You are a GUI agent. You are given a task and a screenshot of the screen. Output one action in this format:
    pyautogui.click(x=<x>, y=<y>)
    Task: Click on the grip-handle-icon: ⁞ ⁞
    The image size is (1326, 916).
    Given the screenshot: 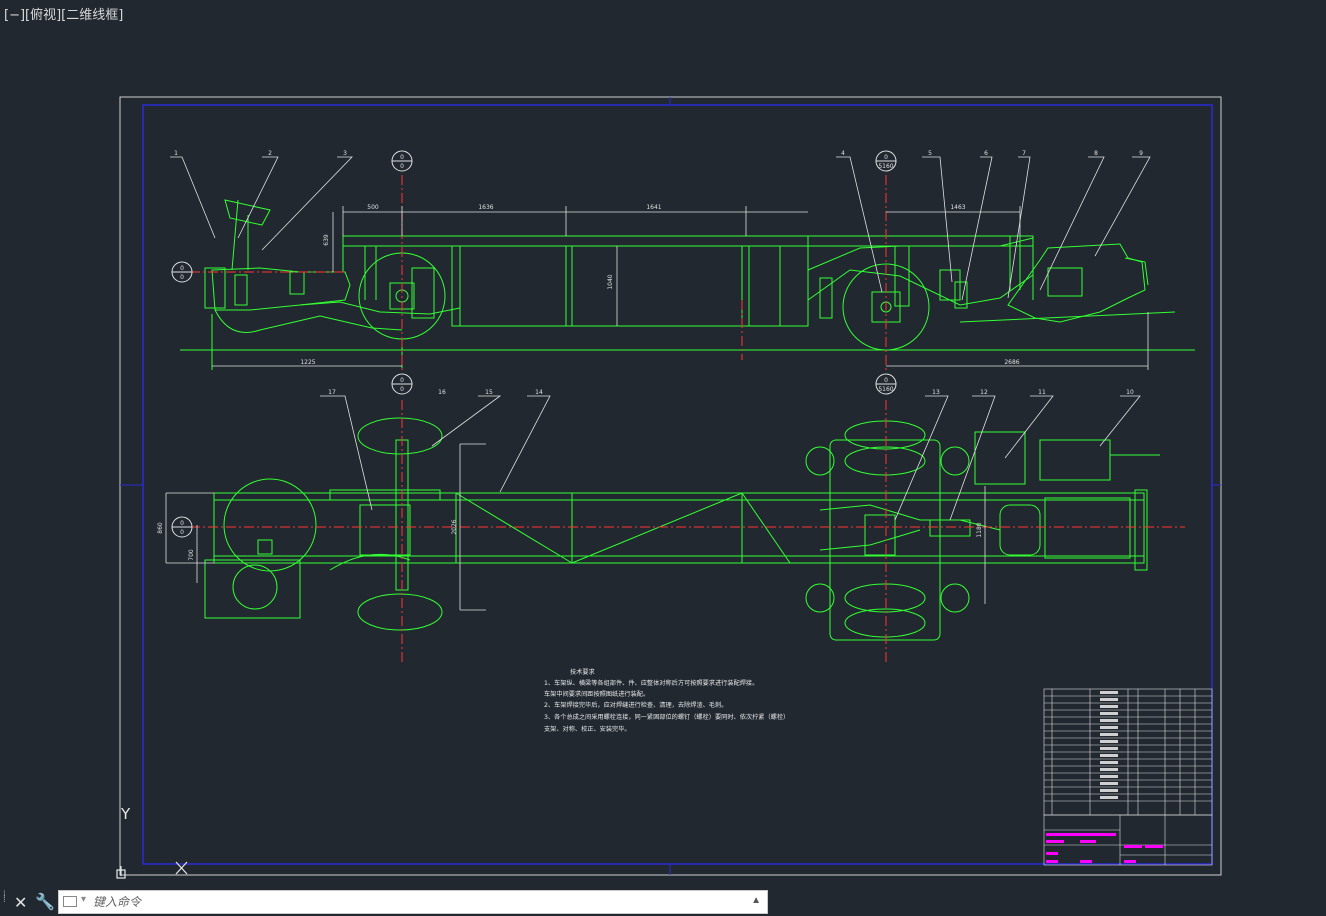 What is the action you would take?
    pyautogui.click(x=5, y=900)
    